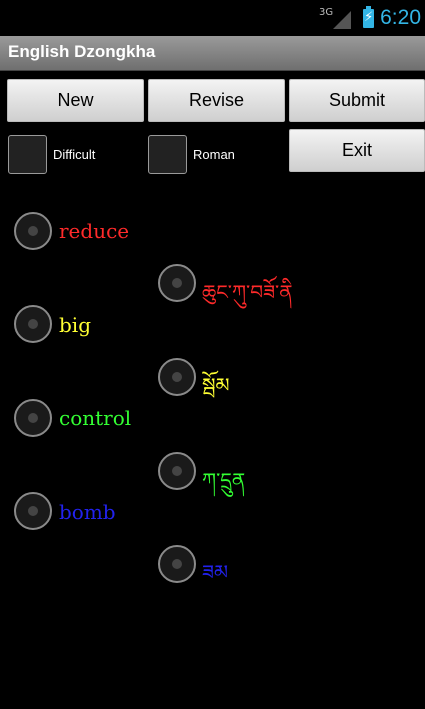 The image size is (425, 709). What do you see at coordinates (215, 578) in the screenshot?
I see `dzongkha-word: ཟམ` at bounding box center [215, 578].